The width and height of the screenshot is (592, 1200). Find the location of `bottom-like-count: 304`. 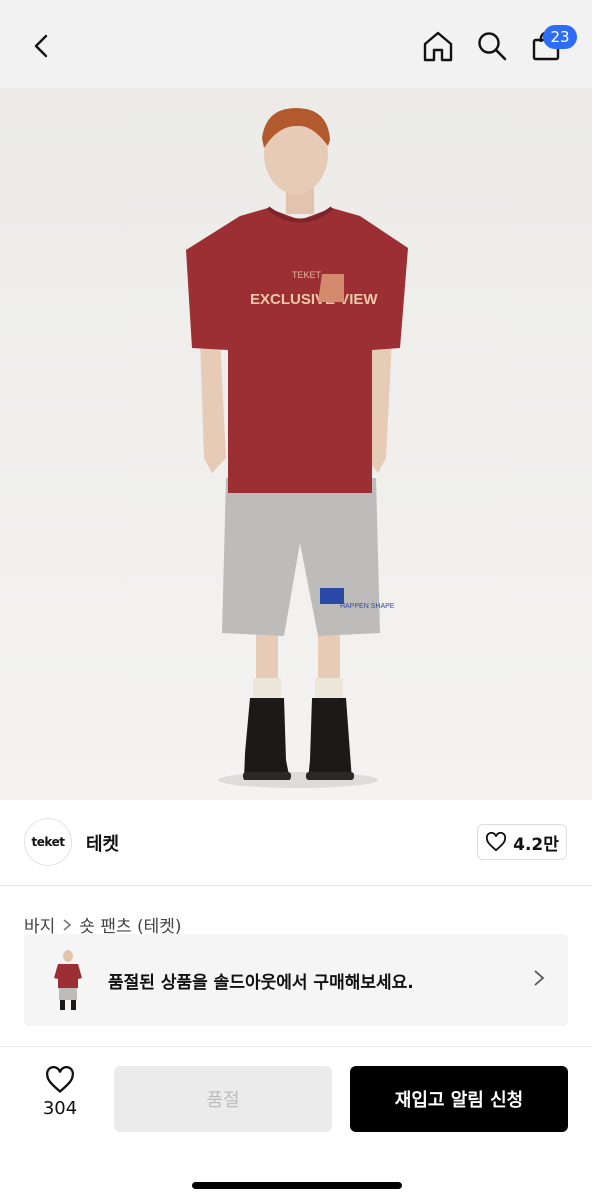

bottom-like-count: 304 is located at coordinates (60, 1108).